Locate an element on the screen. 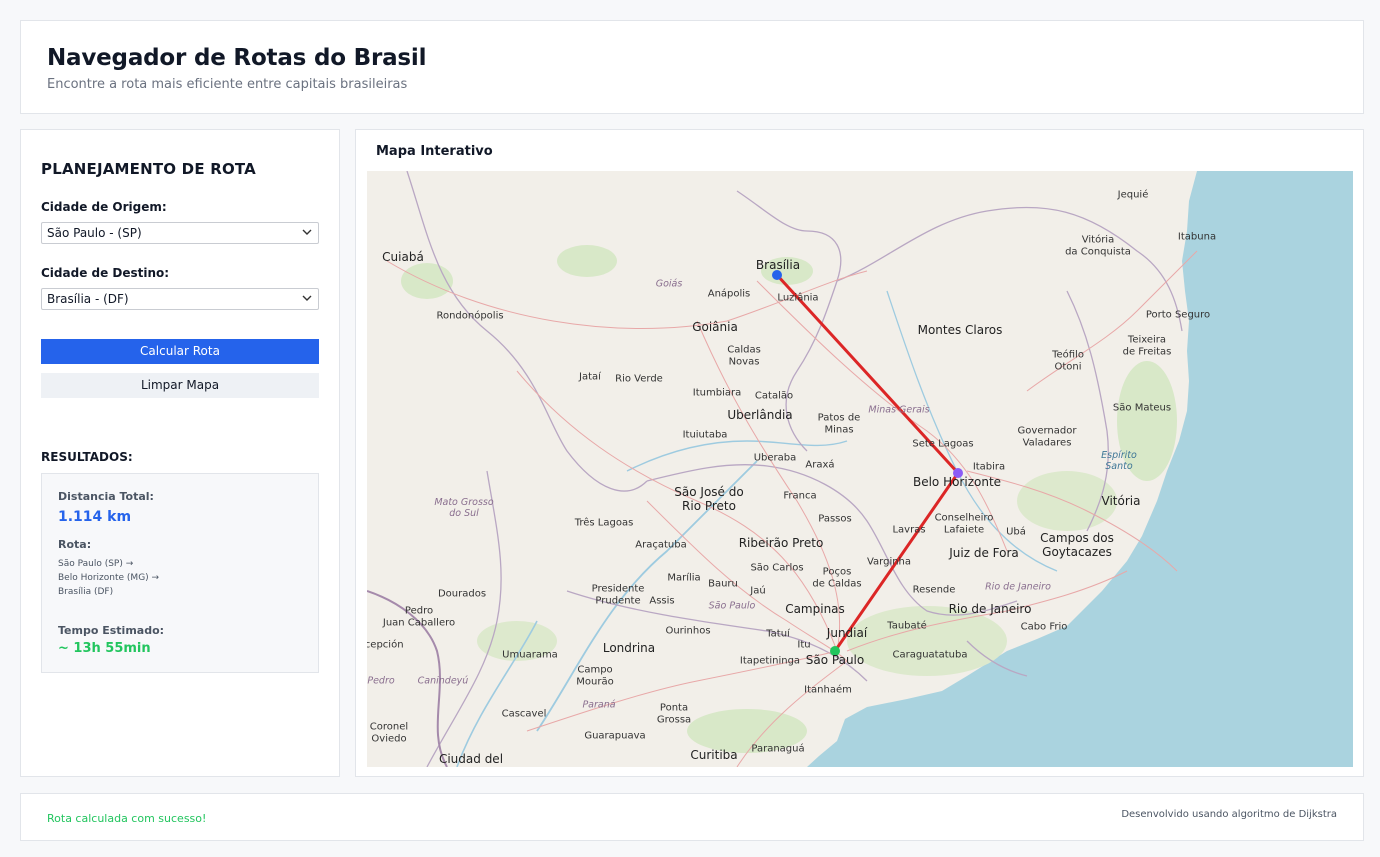 Image resolution: width=1380 pixels, height=857 pixels. map-label: Rondonópolis is located at coordinates (470, 316).